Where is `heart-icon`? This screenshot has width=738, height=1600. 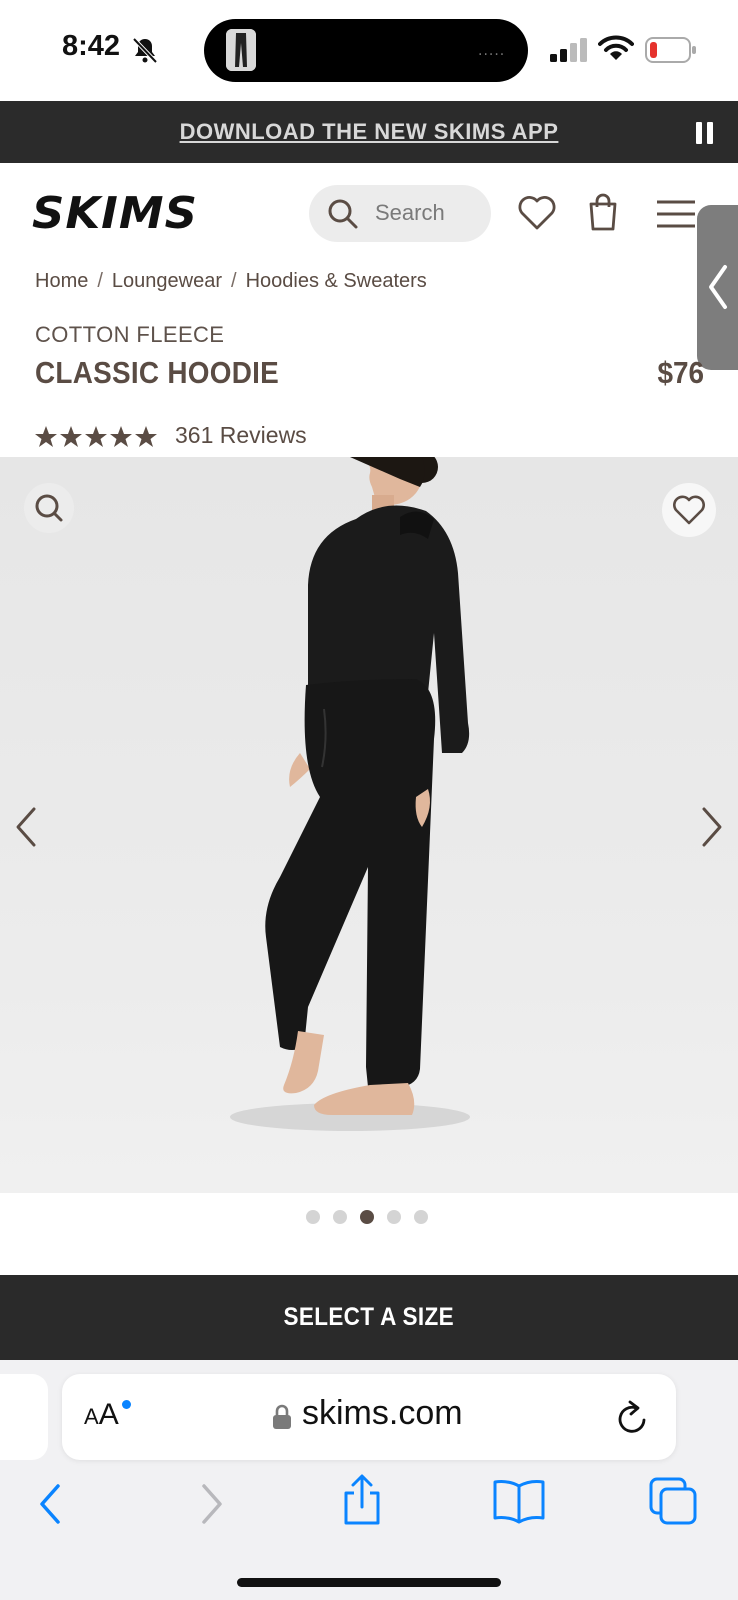 heart-icon is located at coordinates (689, 510).